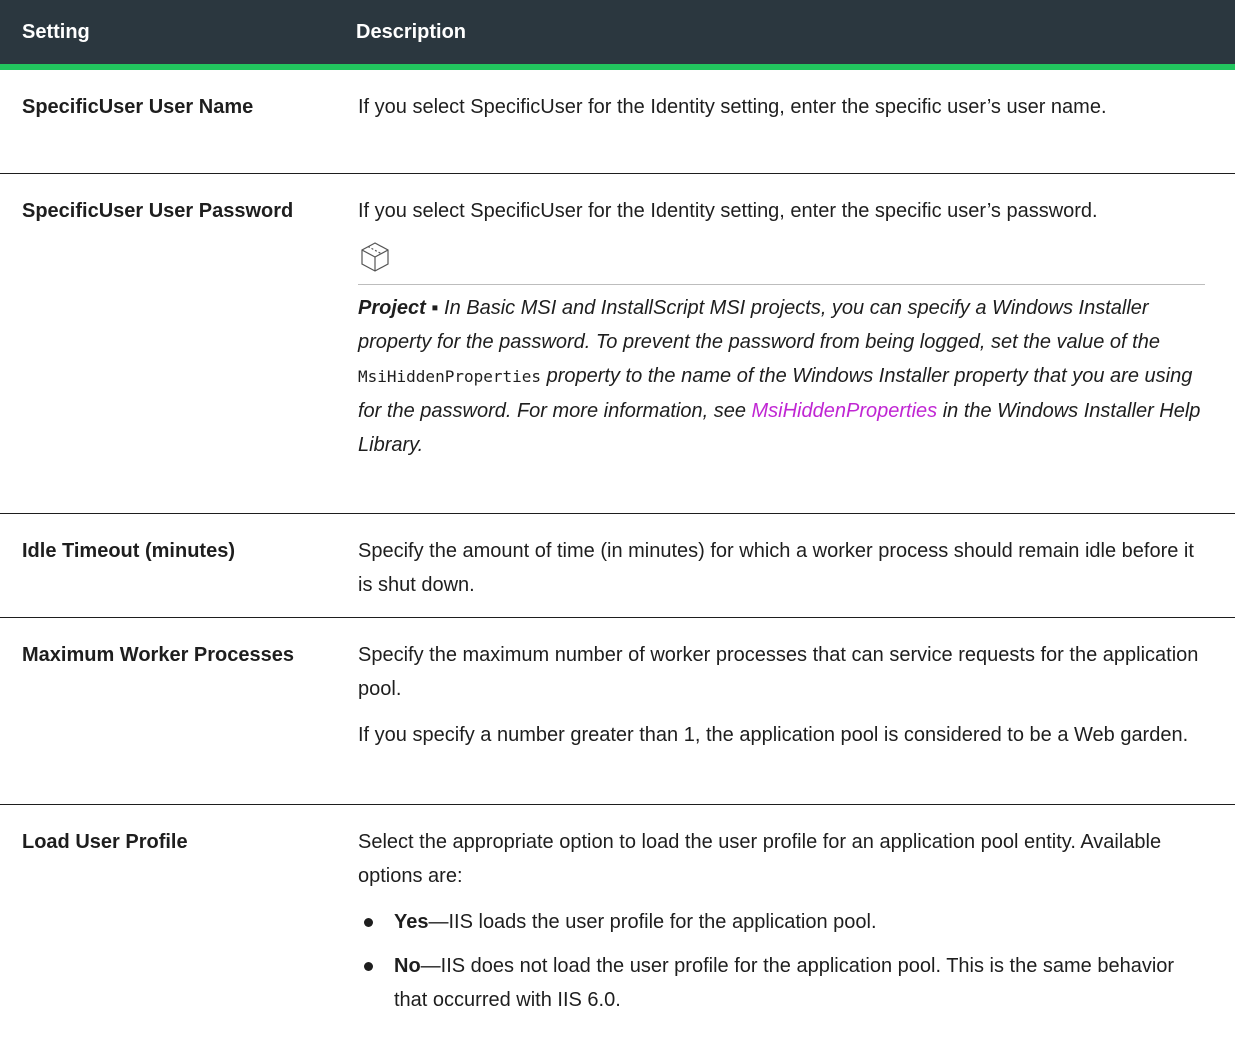 This screenshot has width=1235, height=1046. I want to click on msihiddenproperties-link: MsiHiddenProperties, so click(845, 411).